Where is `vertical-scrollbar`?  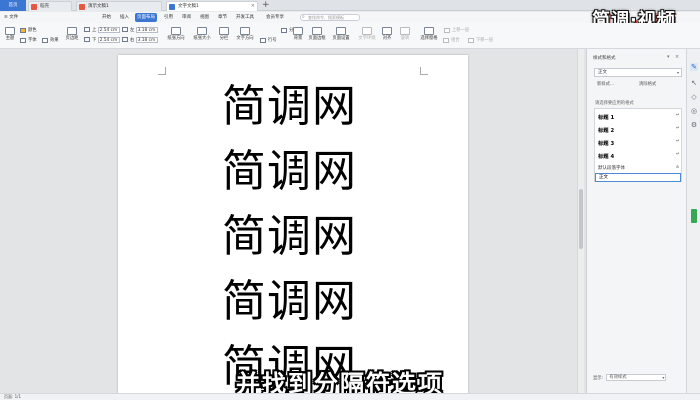 vertical-scrollbar is located at coordinates (580, 221).